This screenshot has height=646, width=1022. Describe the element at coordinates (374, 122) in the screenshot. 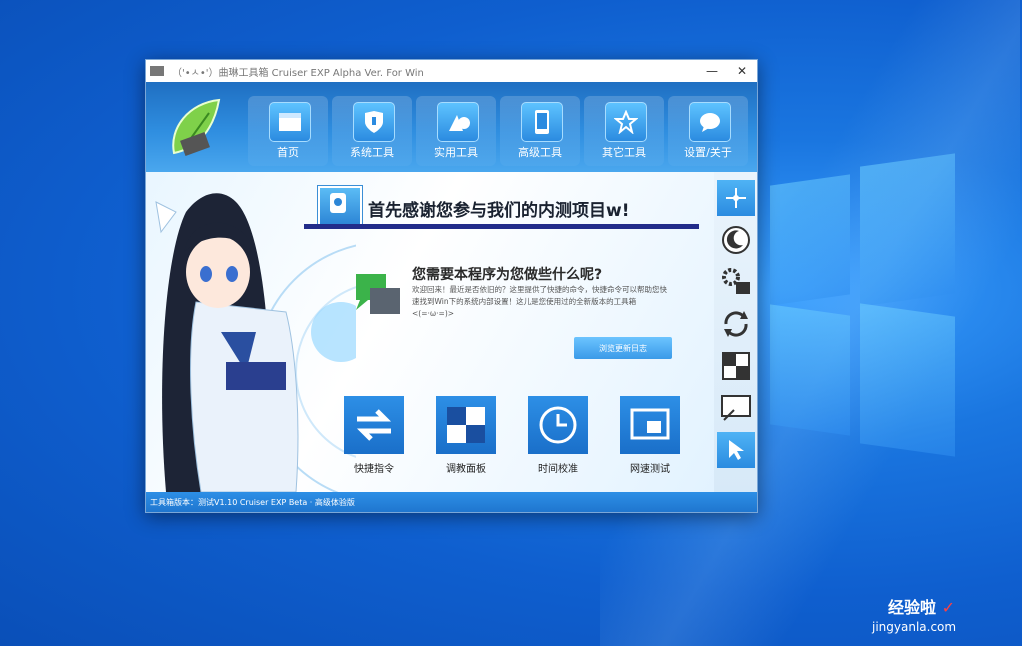

I see `shield-icon` at that location.